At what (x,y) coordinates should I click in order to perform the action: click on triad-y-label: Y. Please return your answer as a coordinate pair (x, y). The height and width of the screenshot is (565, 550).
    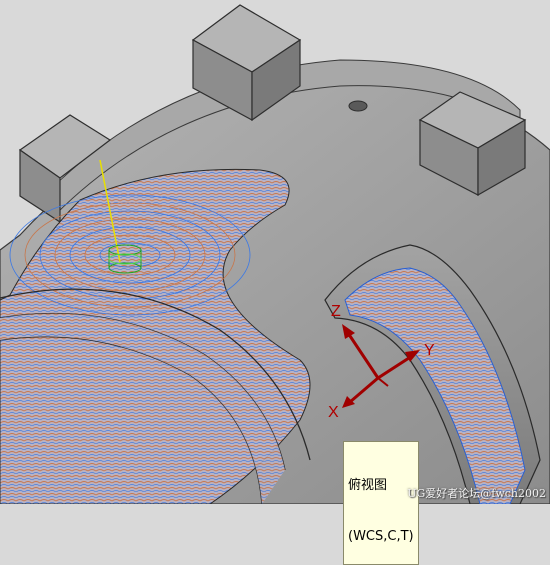
    Looking at the image, I should click on (429, 350).